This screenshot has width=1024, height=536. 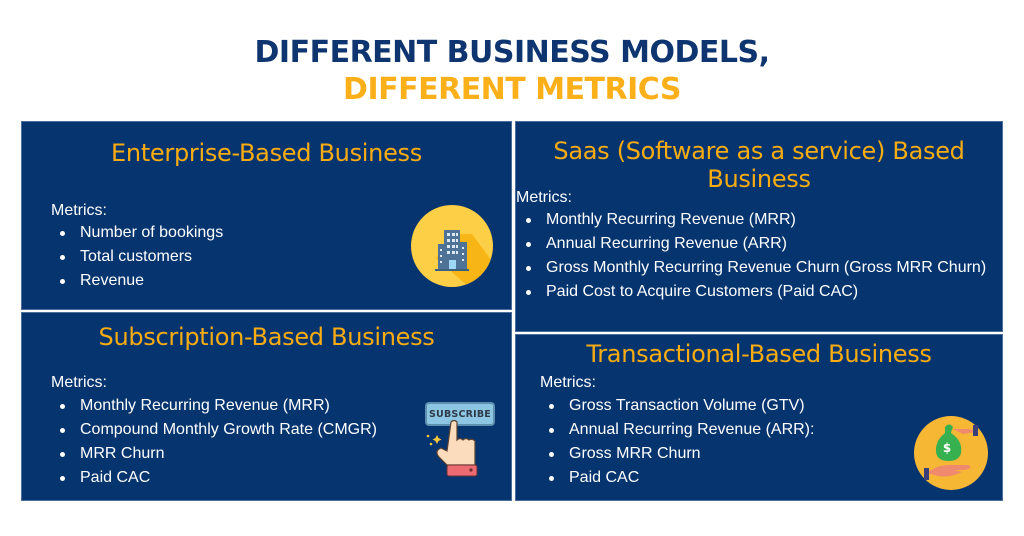 What do you see at coordinates (452, 246) in the screenshot?
I see `office-building-icon` at bounding box center [452, 246].